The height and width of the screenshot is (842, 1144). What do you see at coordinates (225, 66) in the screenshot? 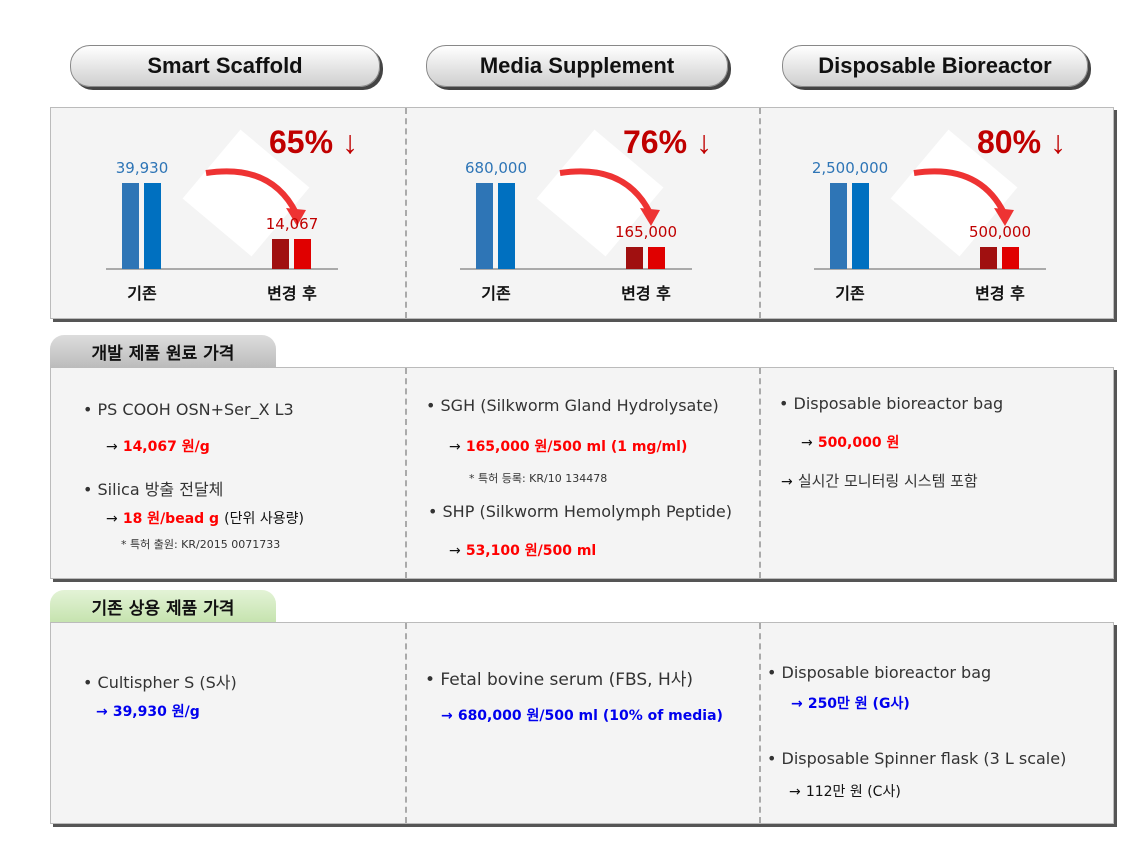
I see `header-smart-scaffold: Smart Scaffold` at bounding box center [225, 66].